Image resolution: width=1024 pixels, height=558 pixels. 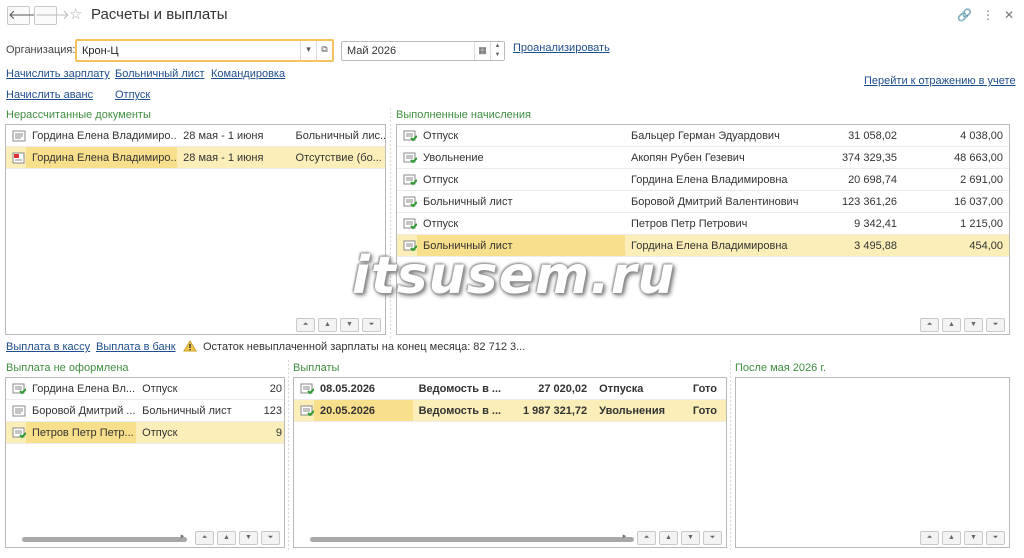 What do you see at coordinates (730, 455) in the screenshot?
I see `divider` at bounding box center [730, 455].